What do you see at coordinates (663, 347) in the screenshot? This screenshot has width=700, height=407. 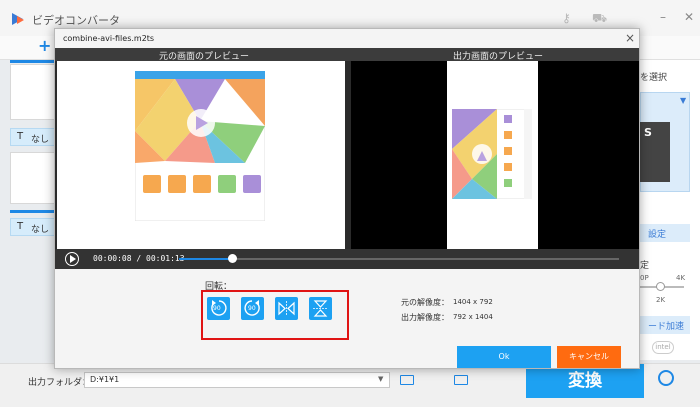 I see `intel-badge: intel` at bounding box center [663, 347].